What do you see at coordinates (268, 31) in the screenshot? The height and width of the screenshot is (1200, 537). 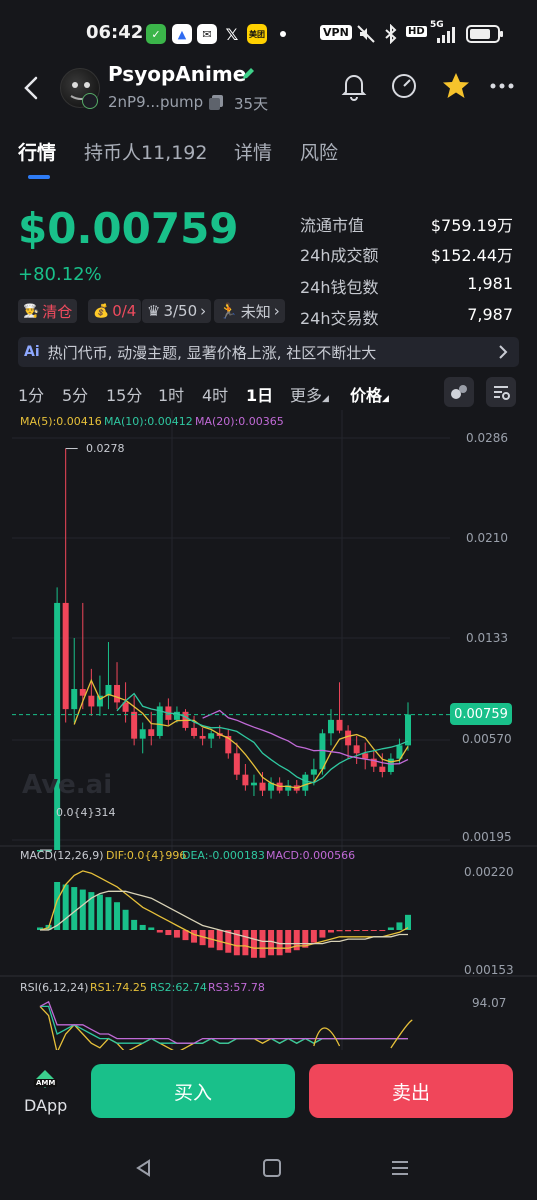 I see `status-bar: 06:42 ✓ ▲ ✉ 𝕏 美团 VPN HD 5G` at bounding box center [268, 31].